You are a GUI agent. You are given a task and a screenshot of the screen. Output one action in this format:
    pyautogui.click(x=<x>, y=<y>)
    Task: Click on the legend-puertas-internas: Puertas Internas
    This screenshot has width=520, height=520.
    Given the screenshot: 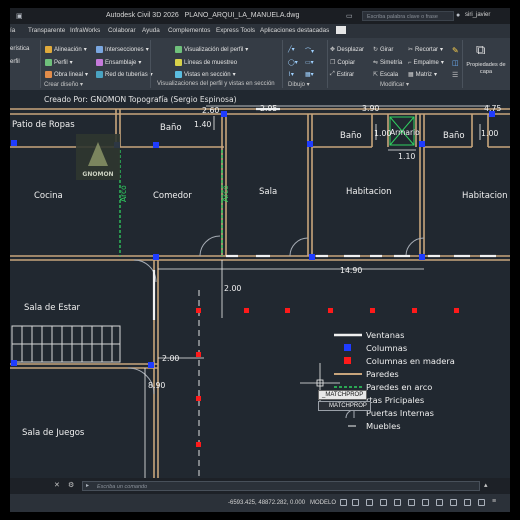 What is the action you would take?
    pyautogui.click(x=400, y=413)
    